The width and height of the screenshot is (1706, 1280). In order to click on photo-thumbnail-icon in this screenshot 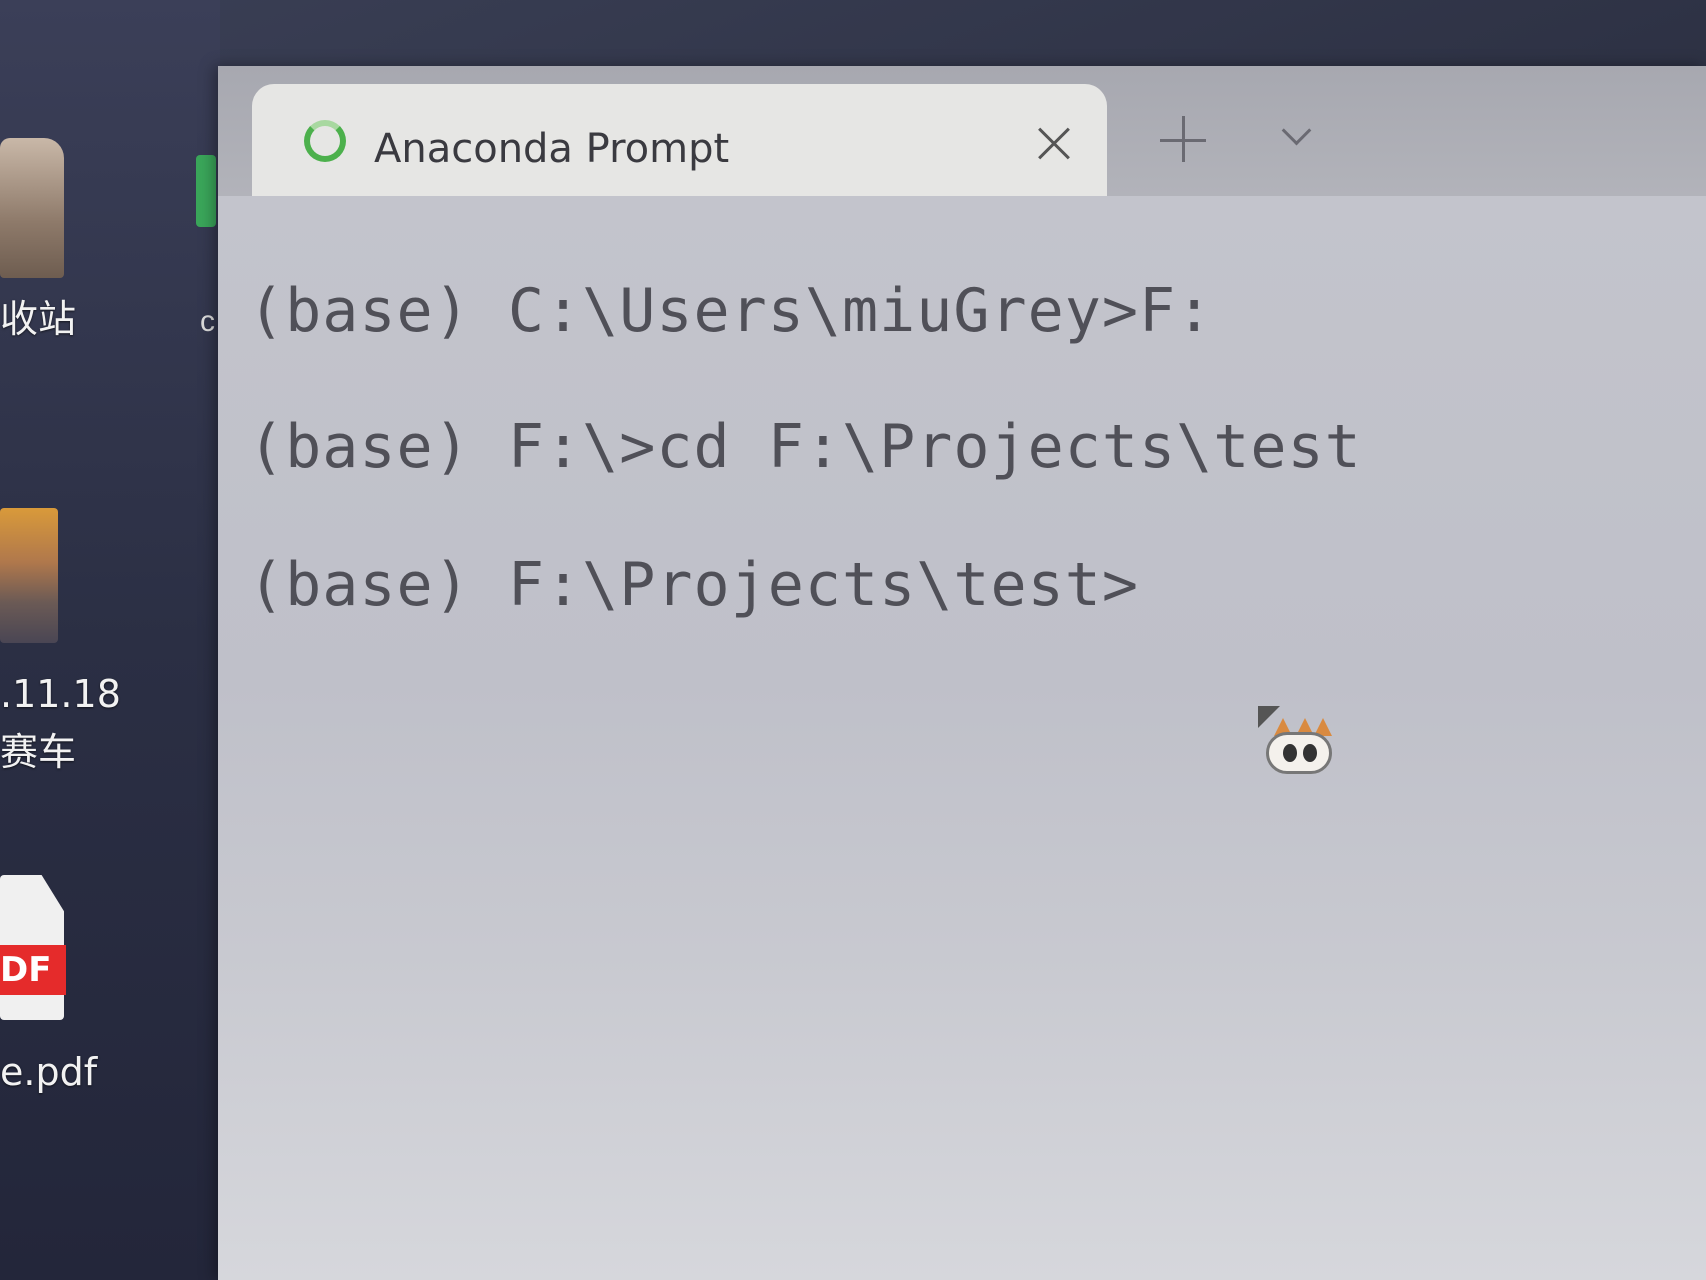, I will do `click(29, 575)`.